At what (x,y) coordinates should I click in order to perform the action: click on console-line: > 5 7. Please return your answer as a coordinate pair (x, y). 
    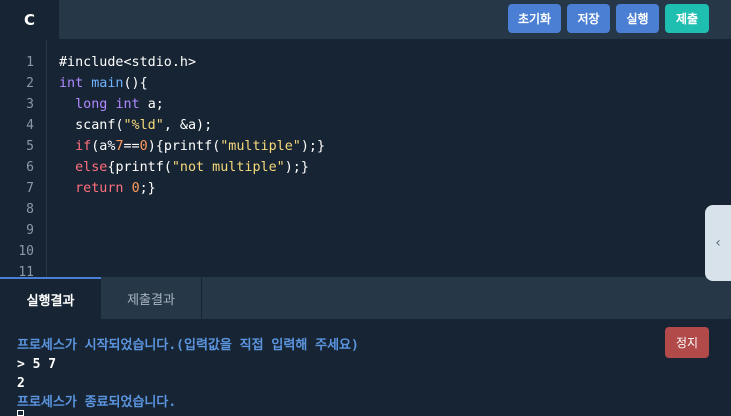
    Looking at the image, I should click on (37, 364).